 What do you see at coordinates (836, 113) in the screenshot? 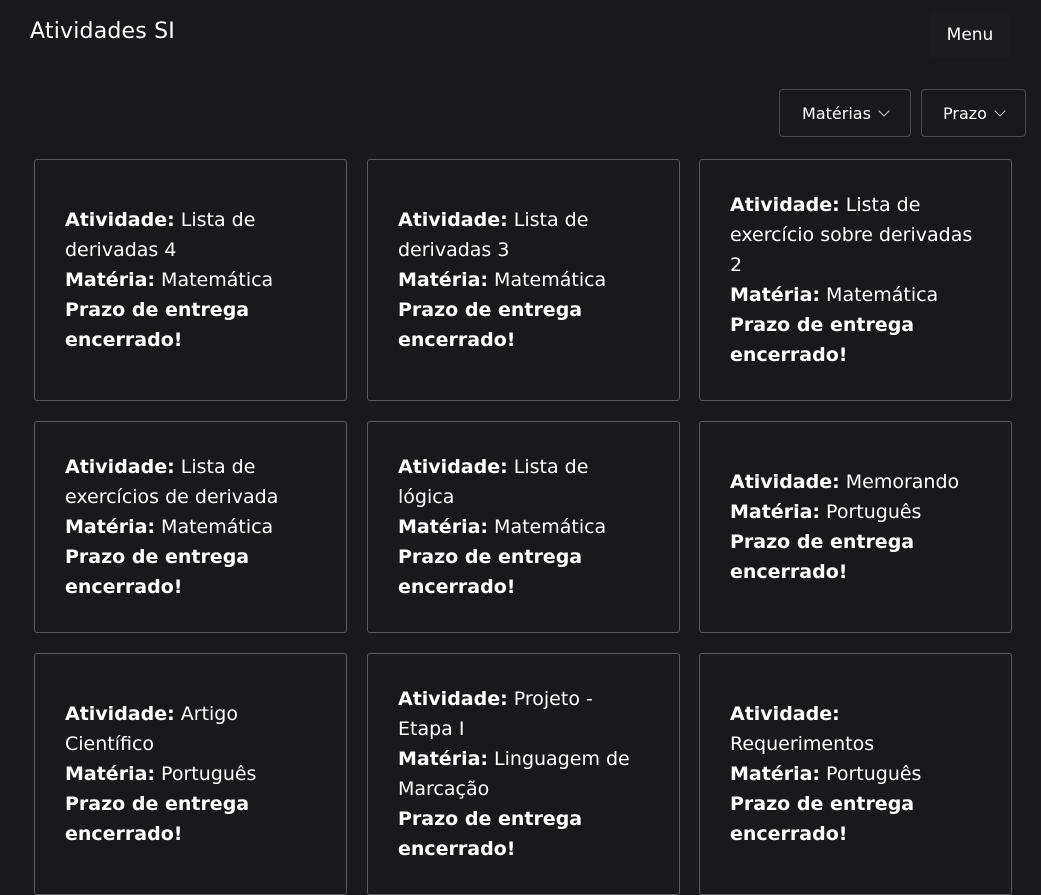
I see `materias-filter-label: Matérias` at bounding box center [836, 113].